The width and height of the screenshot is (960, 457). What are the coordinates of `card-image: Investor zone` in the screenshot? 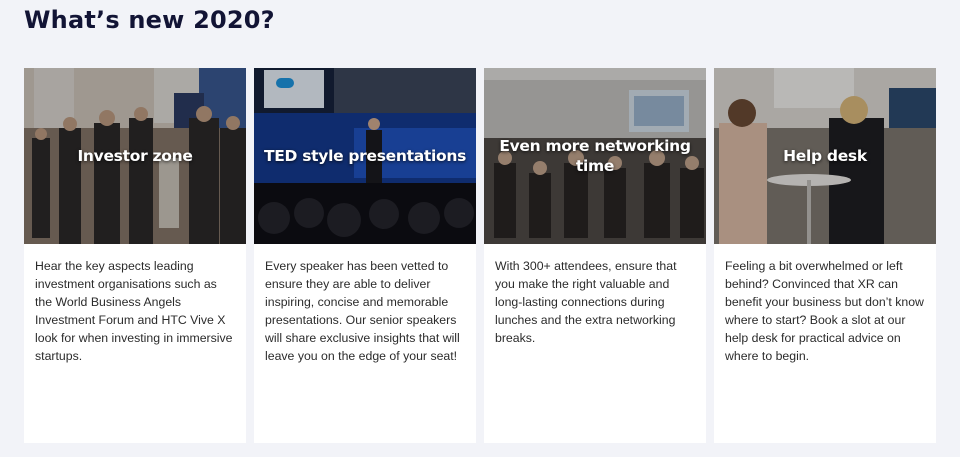 It's located at (135, 156).